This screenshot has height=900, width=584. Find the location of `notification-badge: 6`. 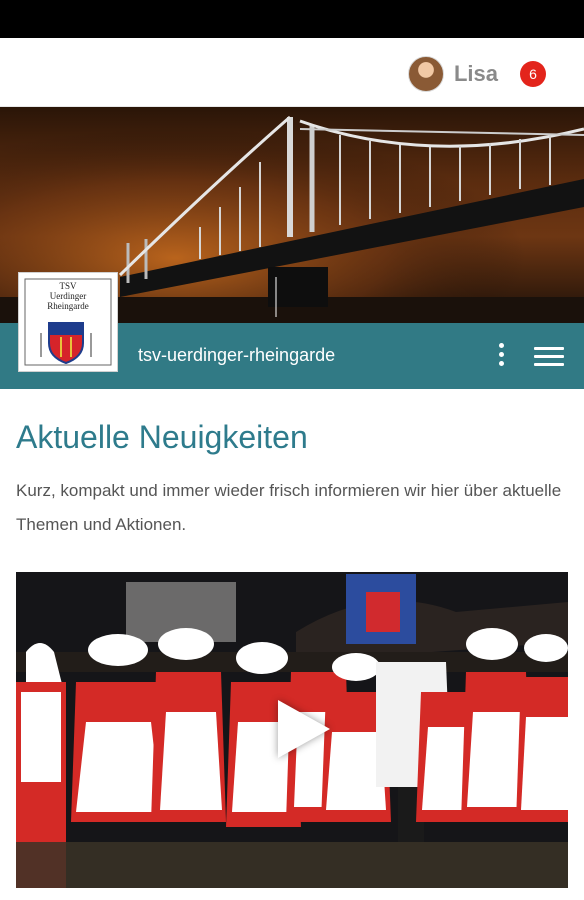

notification-badge: 6 is located at coordinates (533, 74).